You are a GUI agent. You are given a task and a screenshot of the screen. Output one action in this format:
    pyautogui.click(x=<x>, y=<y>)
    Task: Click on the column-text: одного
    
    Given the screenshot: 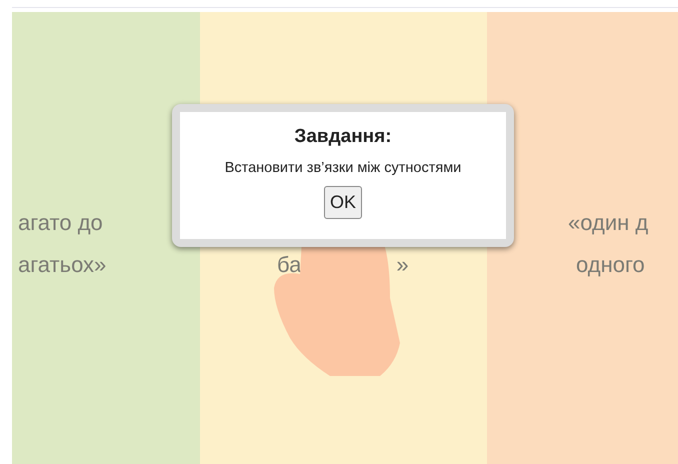 What is the action you would take?
    pyautogui.click(x=610, y=265)
    